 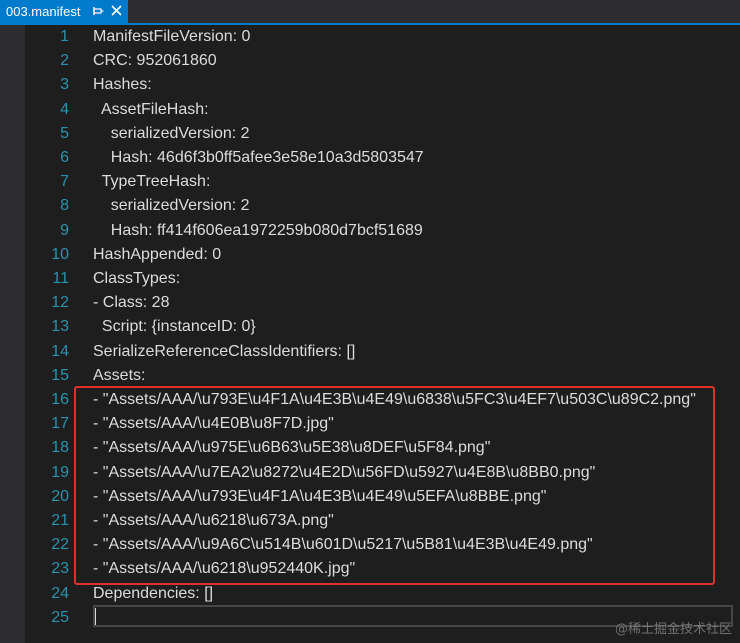 What do you see at coordinates (60, 617) in the screenshot?
I see `line-number: 25` at bounding box center [60, 617].